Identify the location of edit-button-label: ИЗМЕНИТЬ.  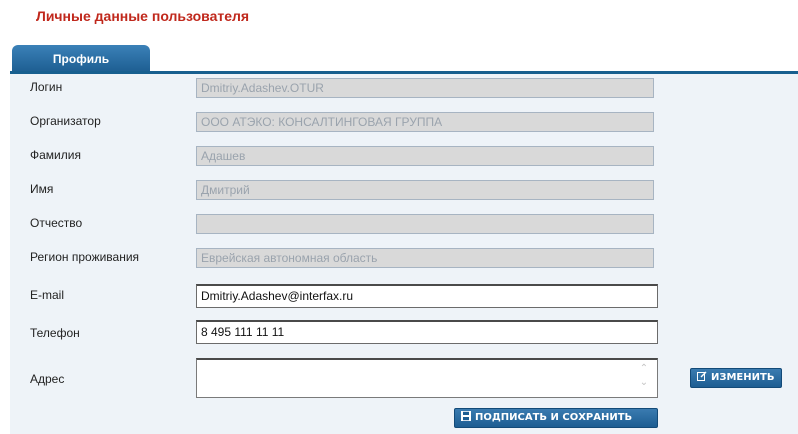
(743, 377).